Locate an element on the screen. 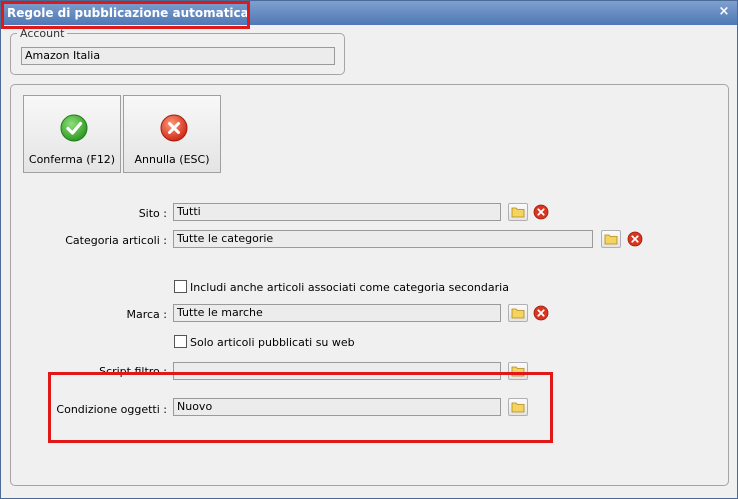  categoria-clear-button is located at coordinates (635, 239).